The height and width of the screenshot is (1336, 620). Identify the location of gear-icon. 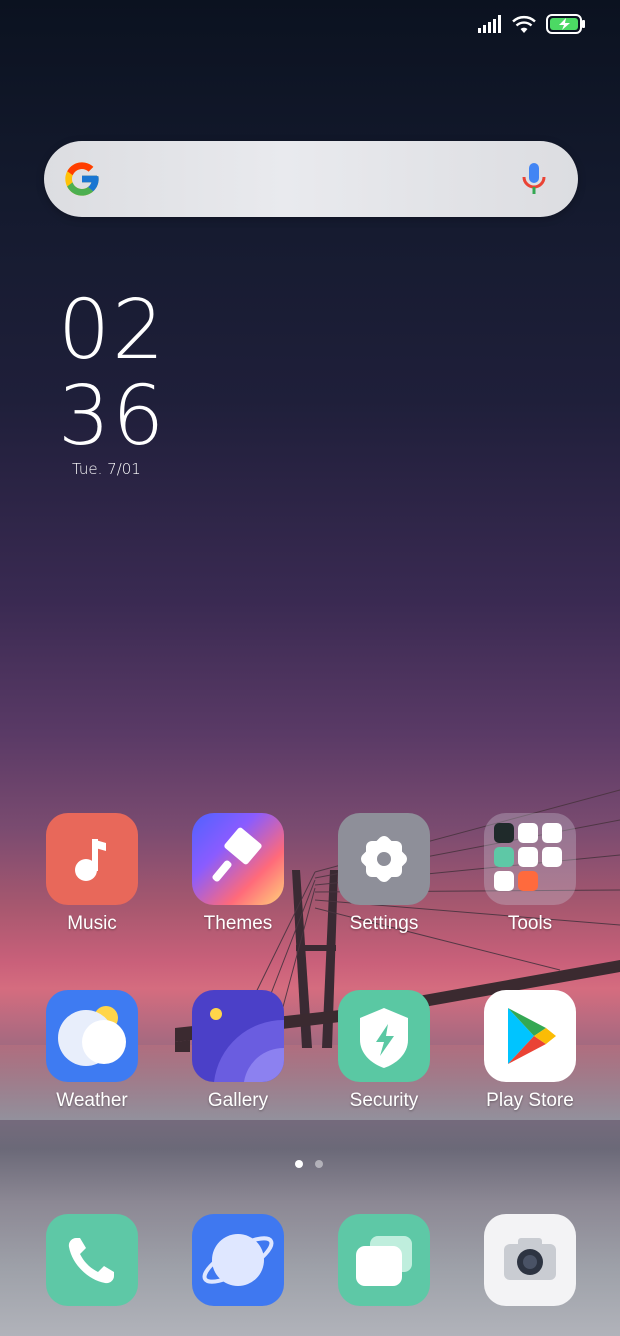
(384, 859).